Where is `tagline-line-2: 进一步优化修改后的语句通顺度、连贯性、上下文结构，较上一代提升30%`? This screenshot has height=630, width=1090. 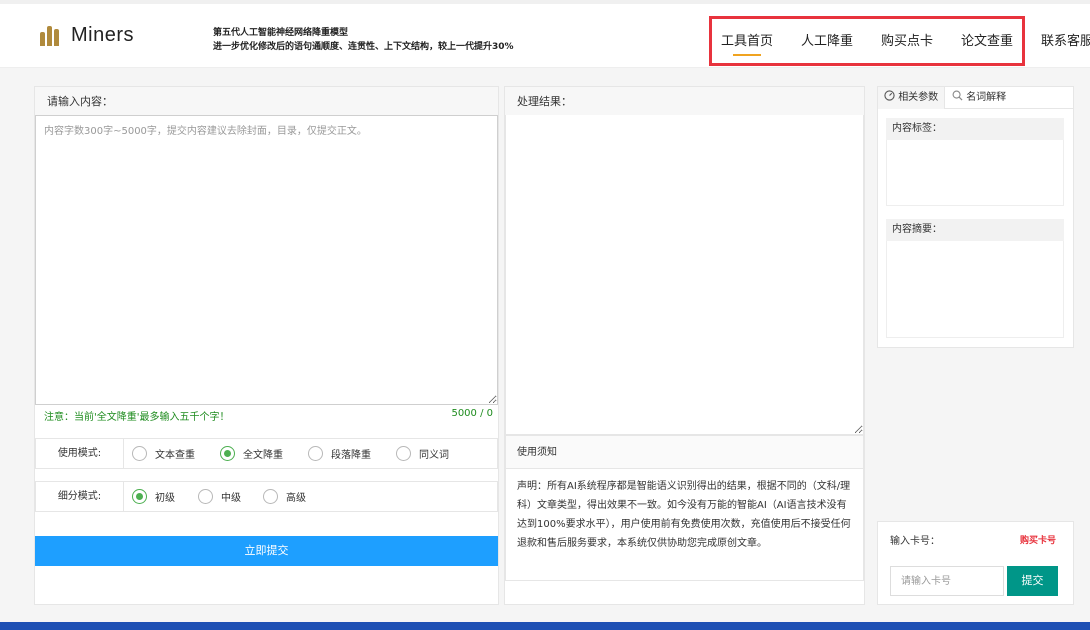 tagline-line-2: 进一步优化修改后的语句通顺度、连贯性、上下文结构，较上一代提升30% is located at coordinates (363, 47).